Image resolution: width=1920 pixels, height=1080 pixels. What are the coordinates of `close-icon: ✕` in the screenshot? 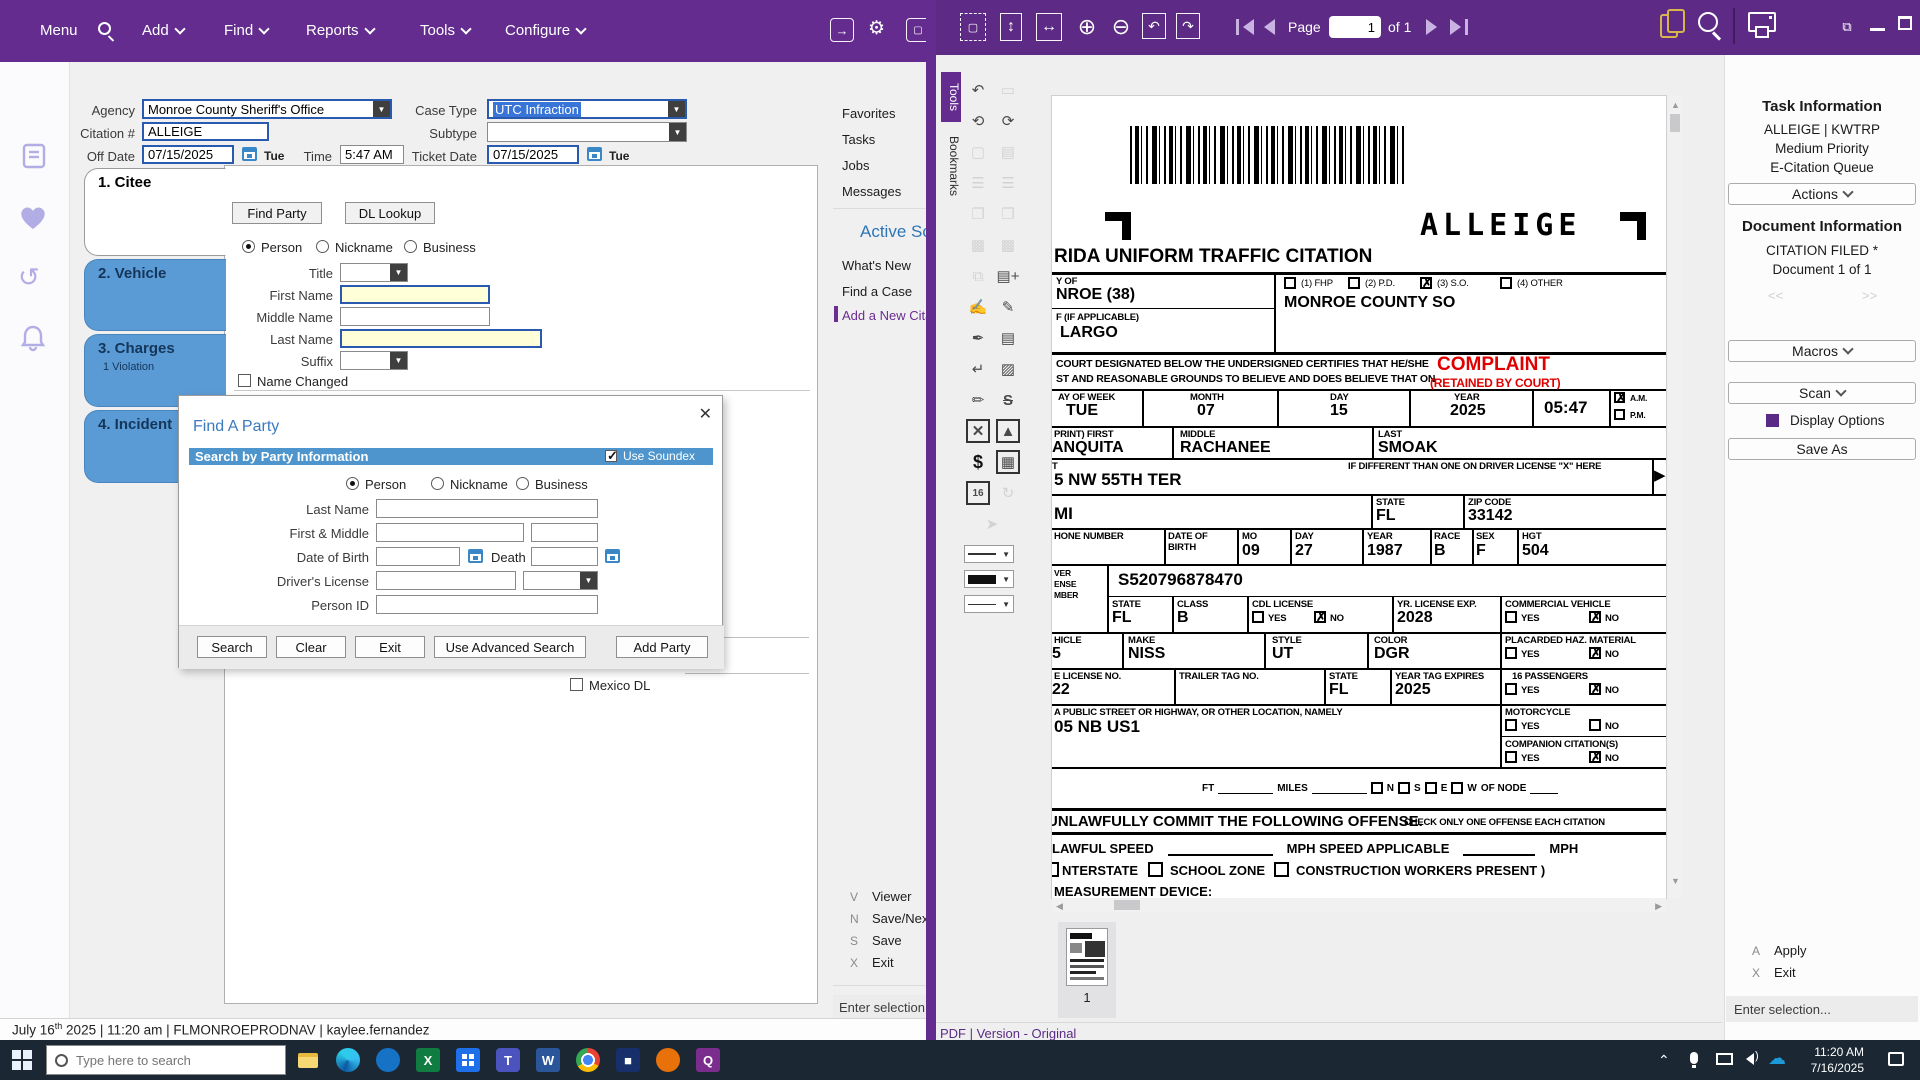 It's located at (705, 414).